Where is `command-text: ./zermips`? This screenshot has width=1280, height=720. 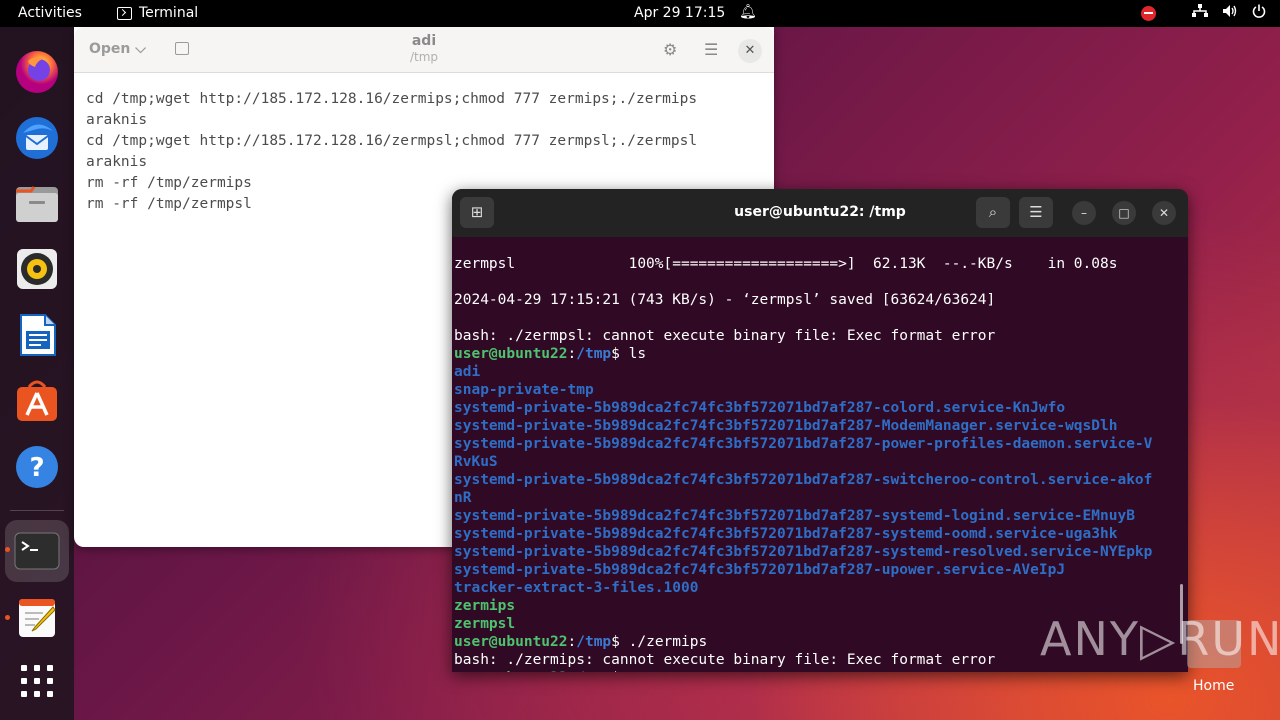 command-text: ./zermips is located at coordinates (668, 642).